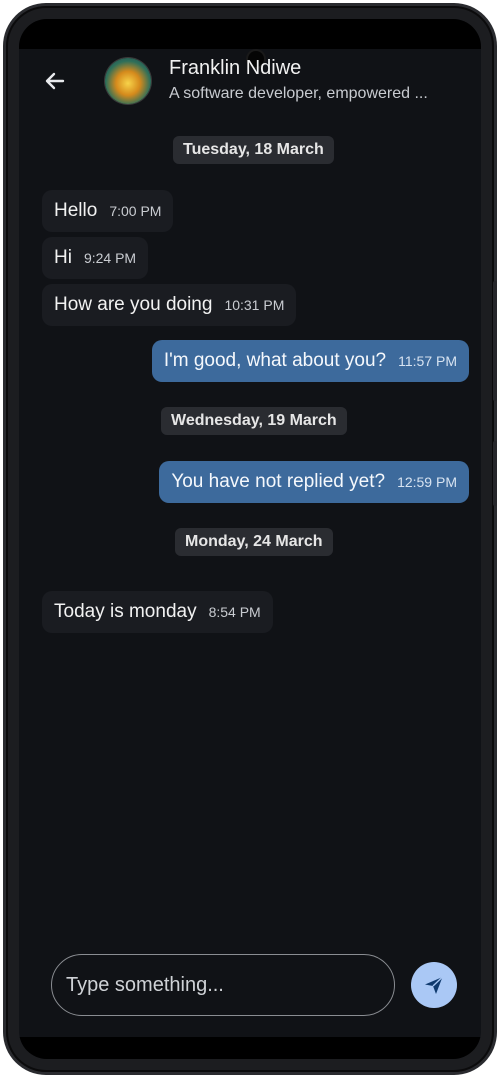  Describe the element at coordinates (63, 257) in the screenshot. I see `message-text: Hi` at that location.